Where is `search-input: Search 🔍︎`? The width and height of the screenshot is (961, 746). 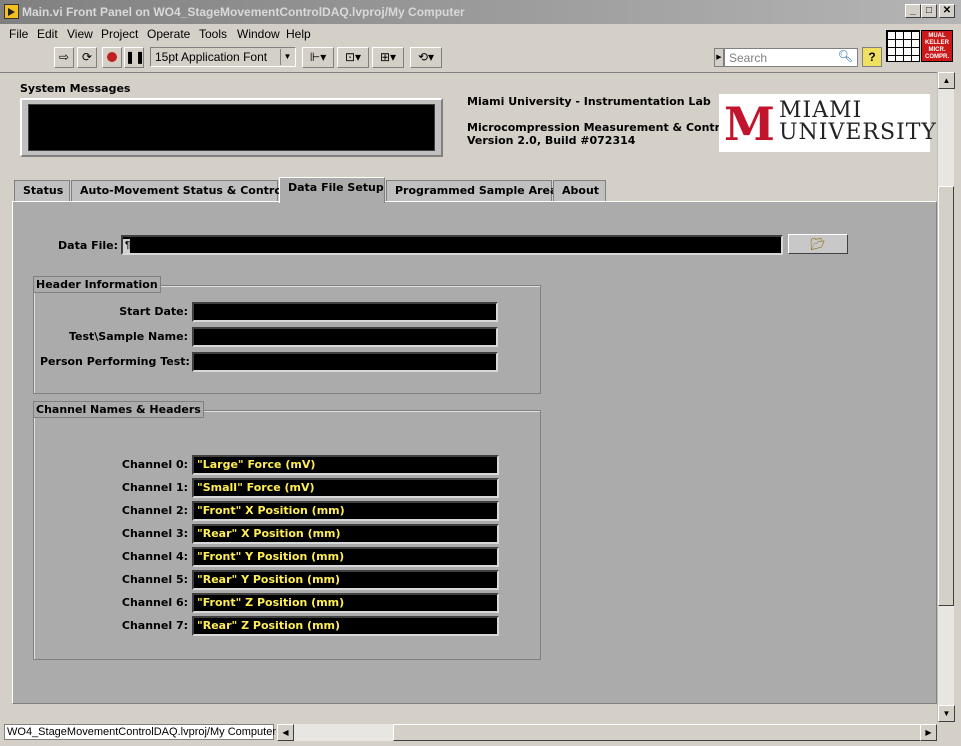
search-input: Search 🔍︎ is located at coordinates (791, 57).